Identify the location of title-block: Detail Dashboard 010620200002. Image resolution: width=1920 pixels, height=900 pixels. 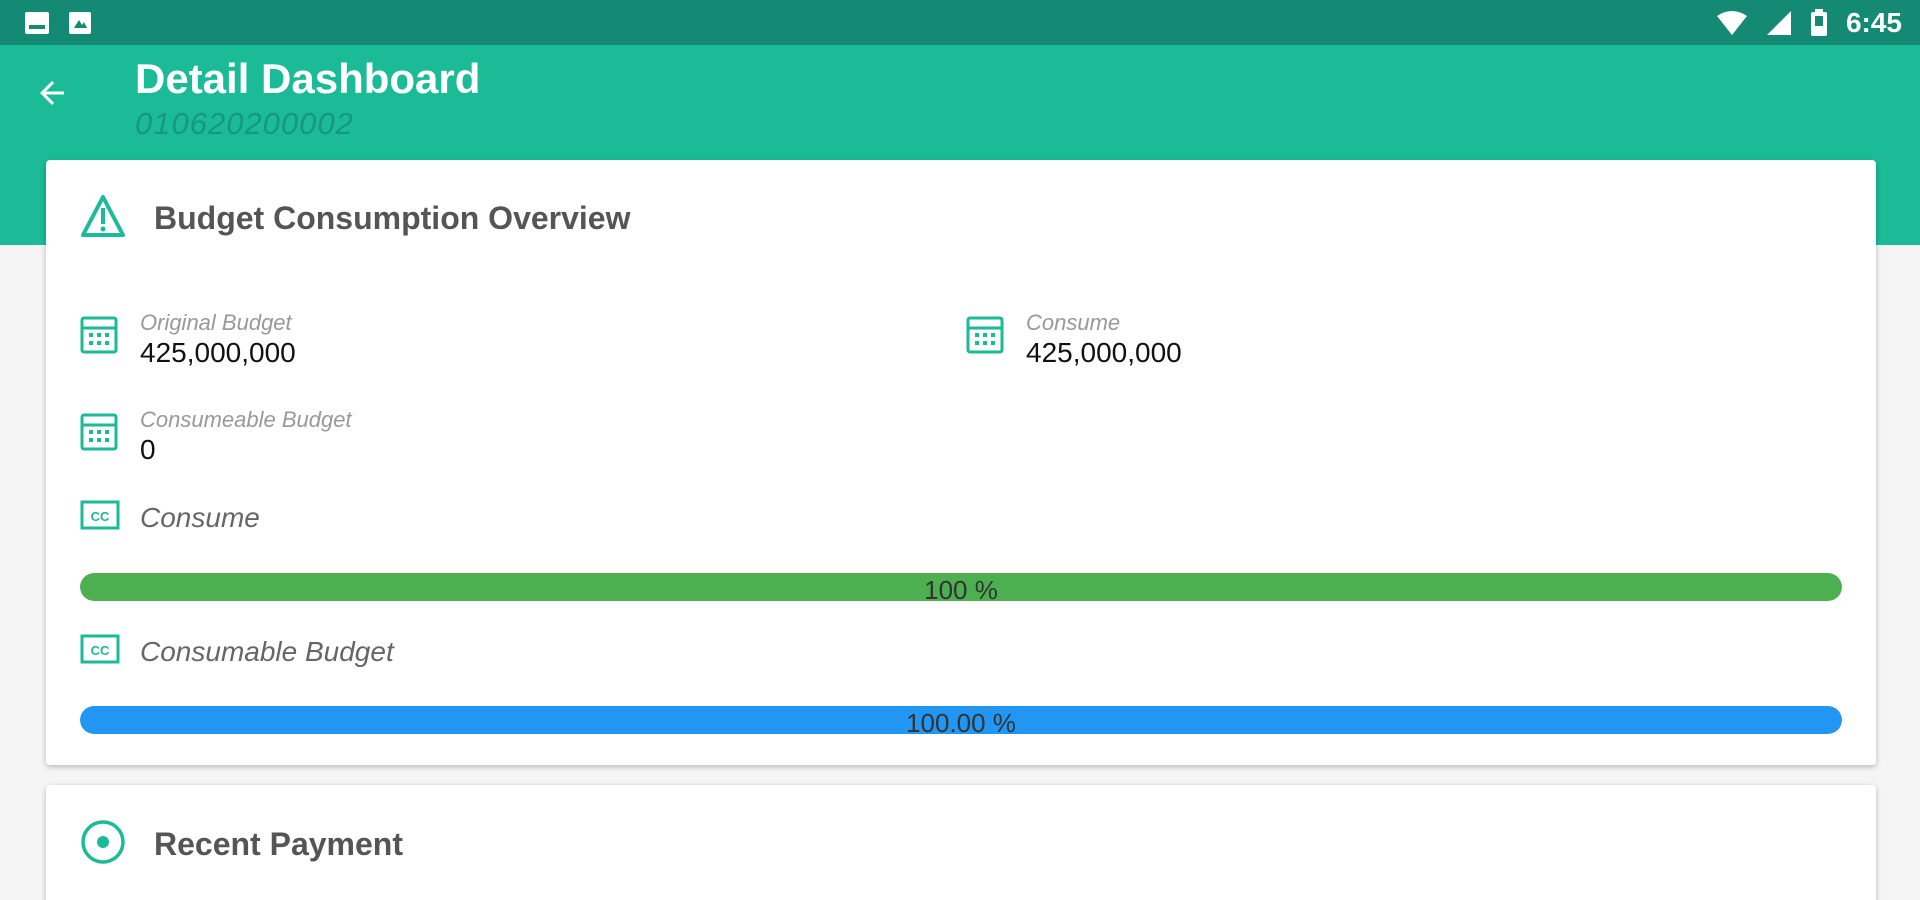
(307, 98).